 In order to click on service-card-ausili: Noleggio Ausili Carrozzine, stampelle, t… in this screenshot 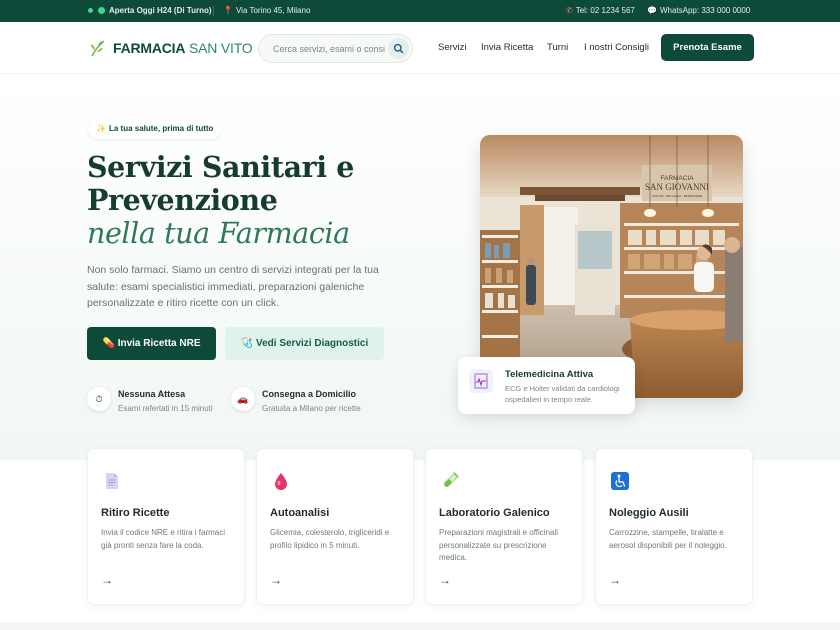, I will do `click(674, 526)`.